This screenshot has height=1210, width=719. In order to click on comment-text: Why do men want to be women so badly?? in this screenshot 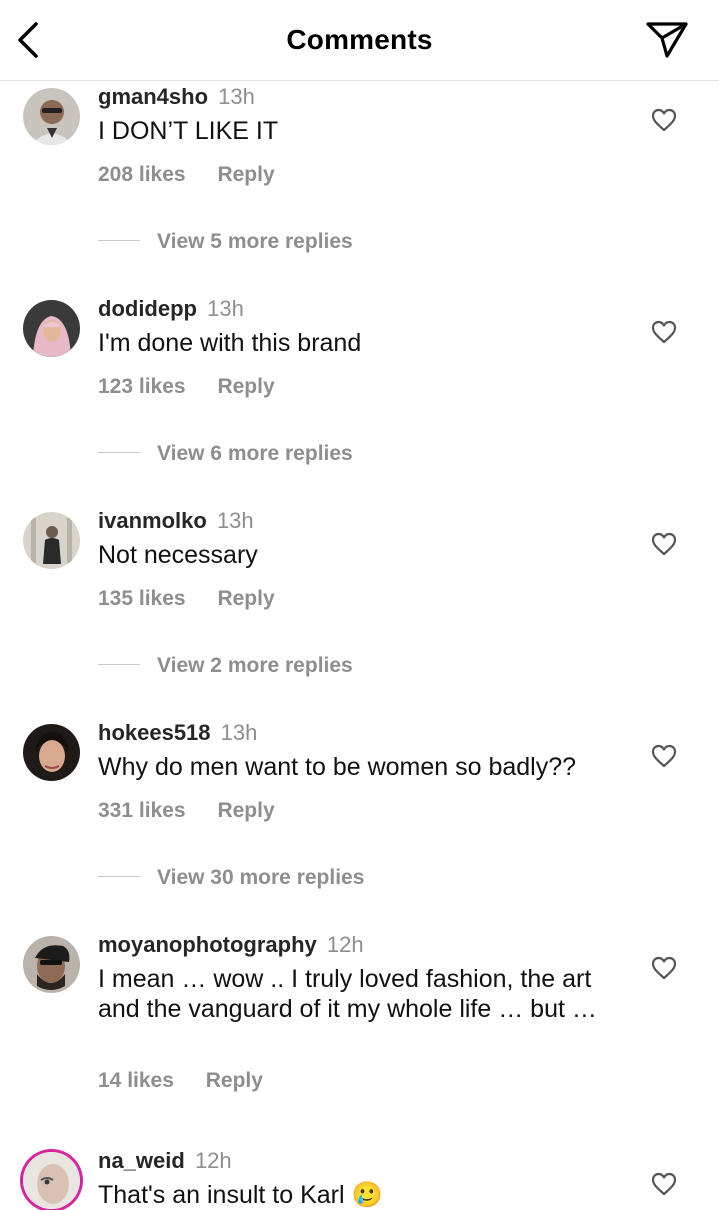, I will do `click(337, 767)`.